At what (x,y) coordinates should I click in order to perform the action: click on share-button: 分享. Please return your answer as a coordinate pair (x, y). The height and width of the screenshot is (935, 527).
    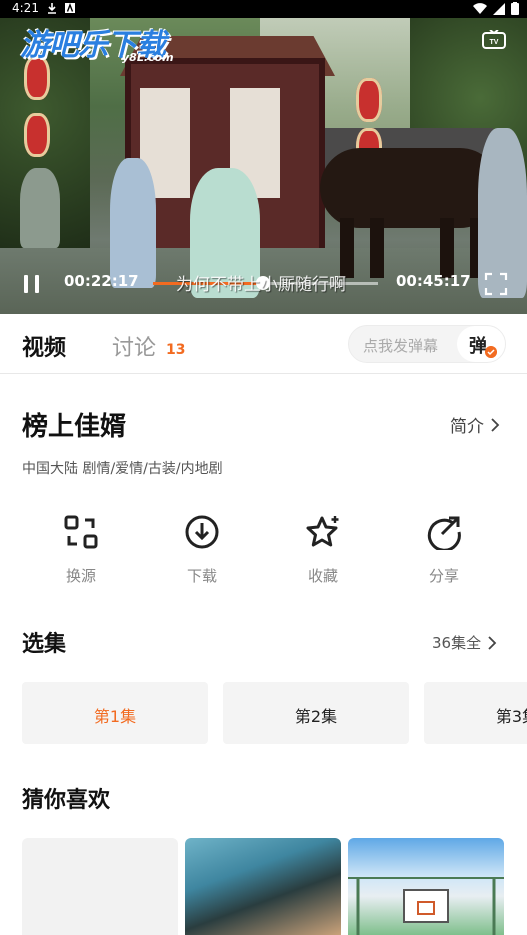
    Looking at the image, I should click on (444, 550).